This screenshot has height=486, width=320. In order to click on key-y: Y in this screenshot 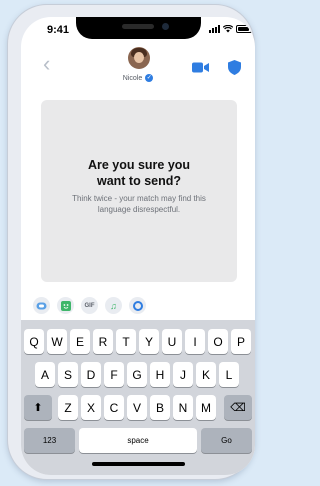, I will do `click(149, 341)`.